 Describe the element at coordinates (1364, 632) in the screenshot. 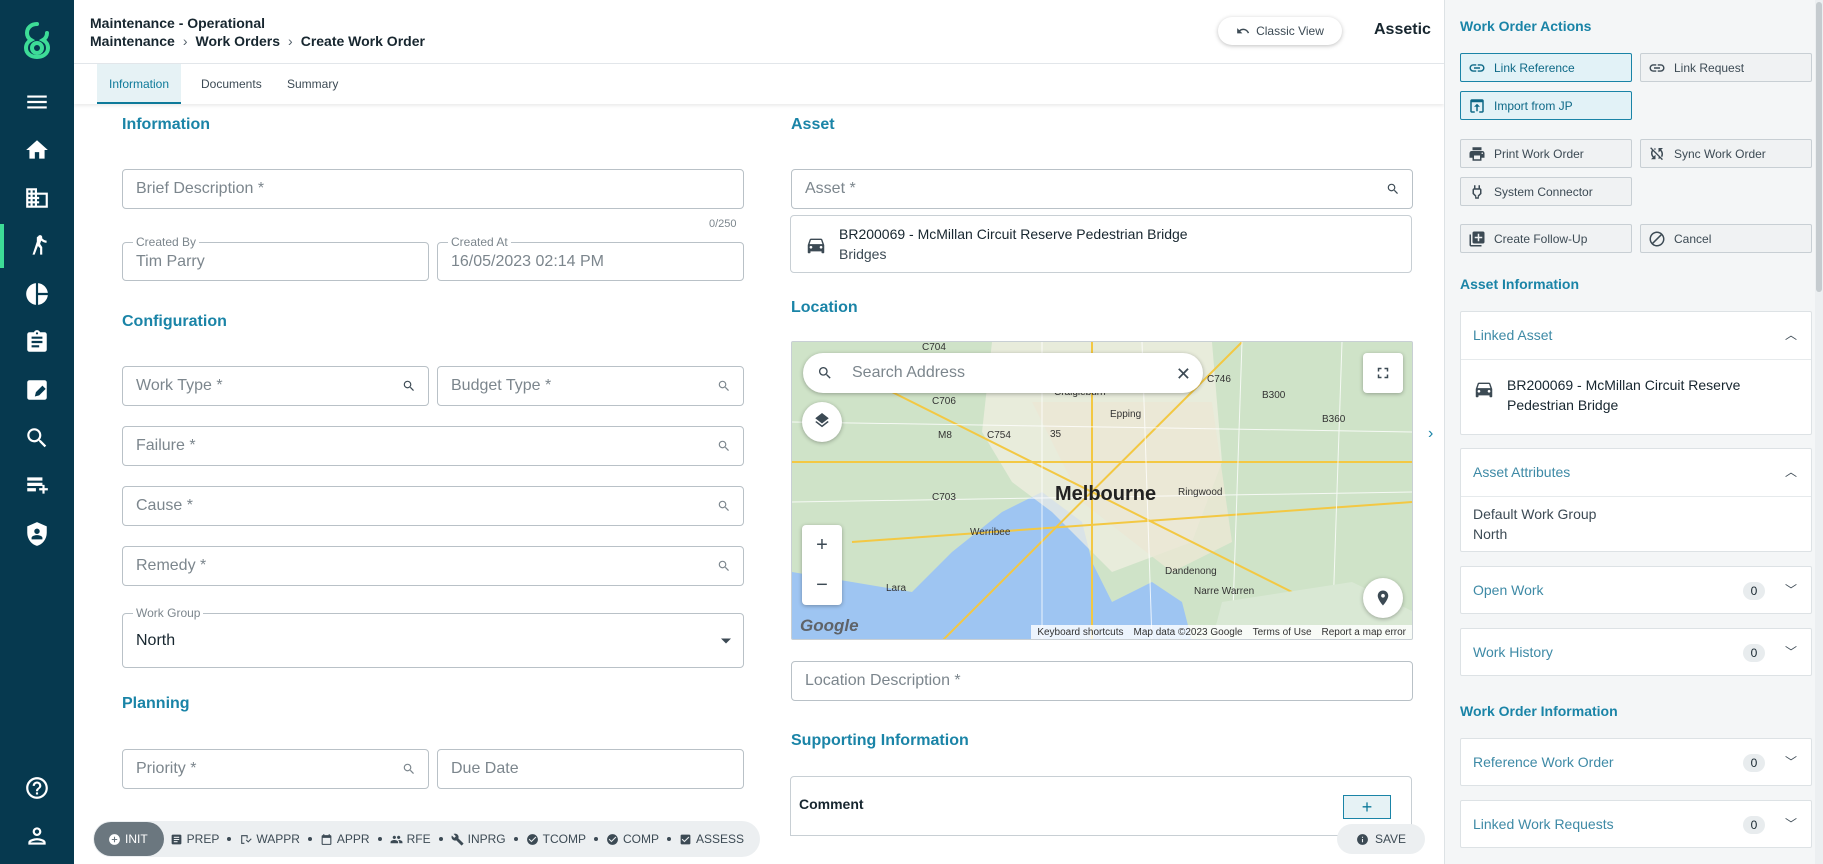

I see `report-error-link: Report a map error` at that location.